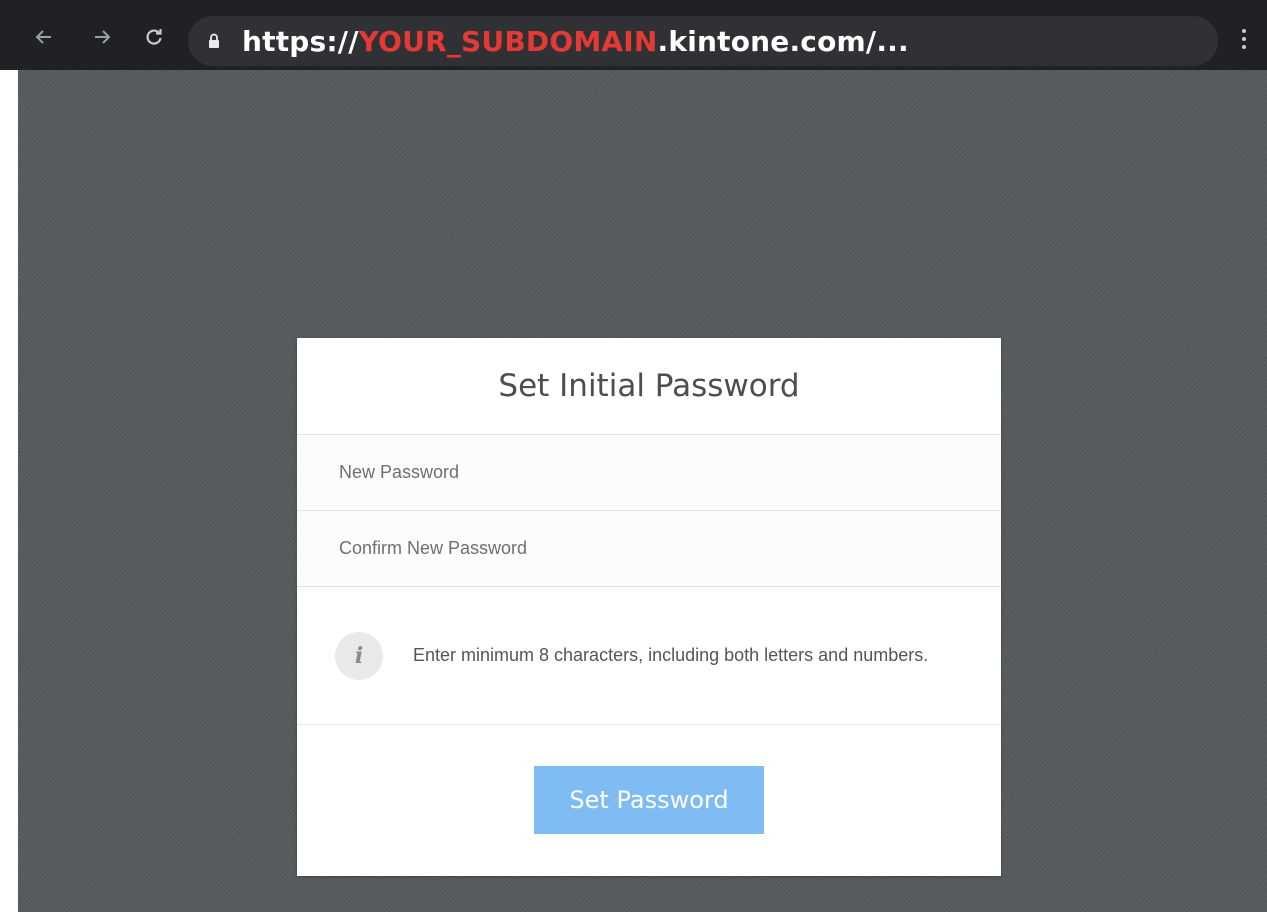  Describe the element at coordinates (508, 41) in the screenshot. I see `url-subdomain: YOUR_SUBDOMAIN` at that location.